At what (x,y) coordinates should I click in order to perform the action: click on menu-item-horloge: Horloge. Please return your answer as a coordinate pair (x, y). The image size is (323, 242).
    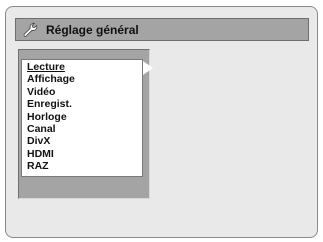
    Looking at the image, I should click on (82, 117).